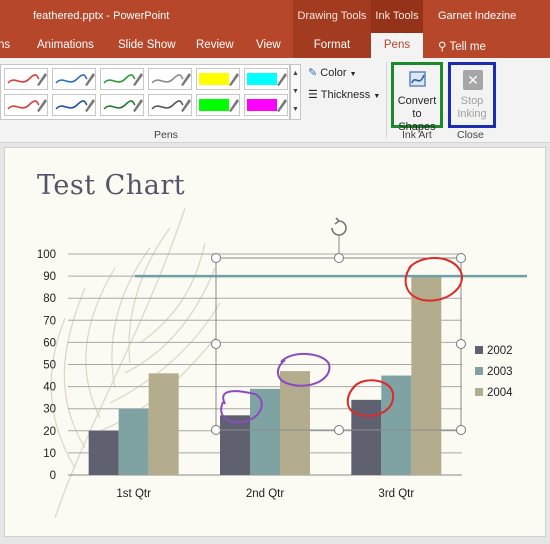 This screenshot has width=550, height=544. Describe the element at coordinates (49, 388) in the screenshot. I see `y-tick-label: 40` at that location.